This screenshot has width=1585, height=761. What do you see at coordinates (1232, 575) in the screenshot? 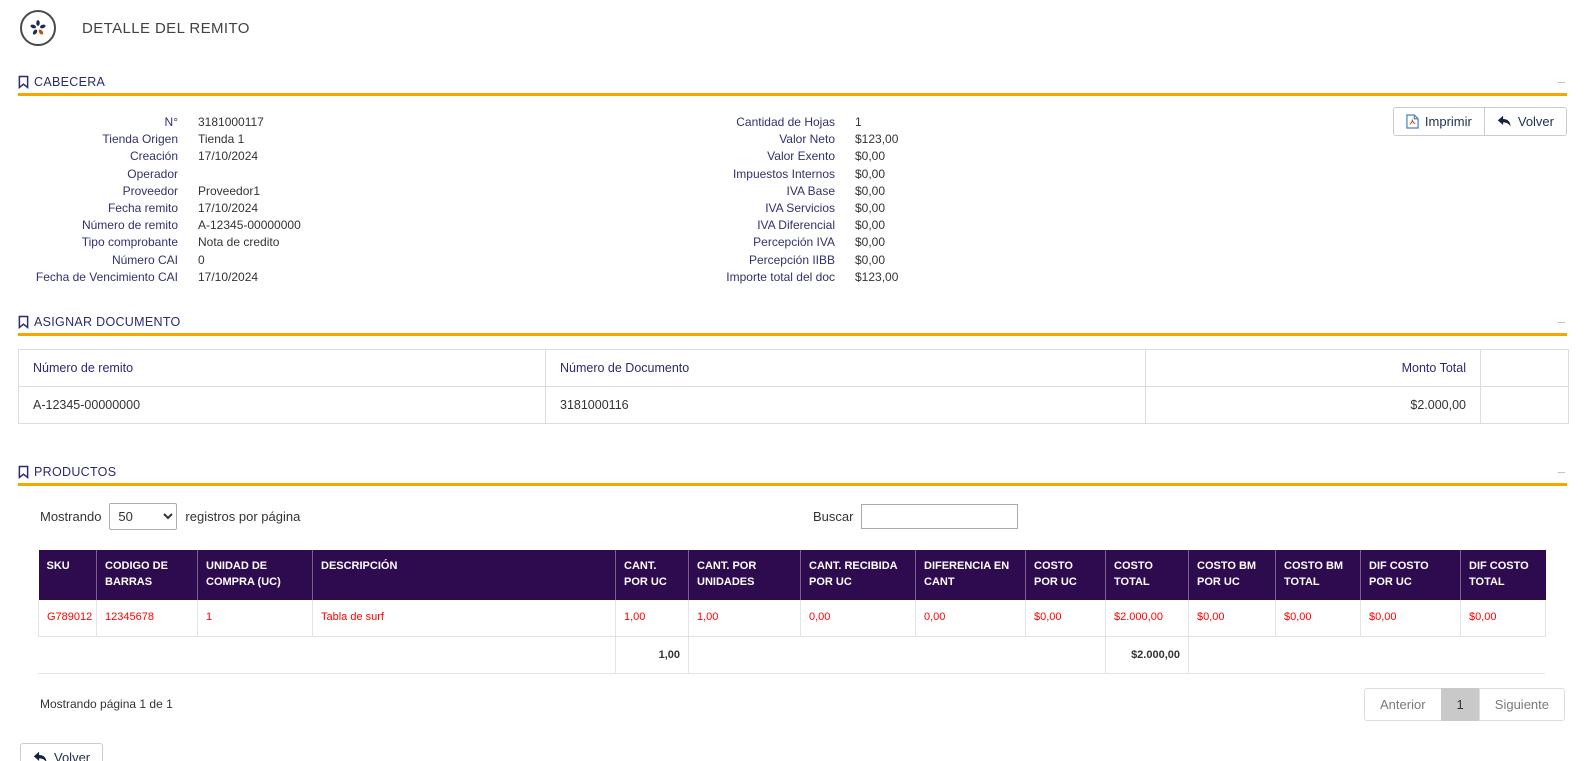
I see `col-costo-bm-por-uc: COSTO BM POR UC` at bounding box center [1232, 575].